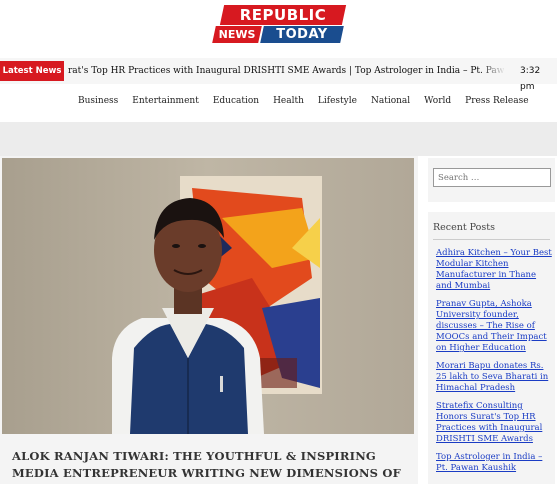 Image resolution: width=557 pixels, height=484 pixels. I want to click on logo-today-block: TODAY, so click(302, 34).